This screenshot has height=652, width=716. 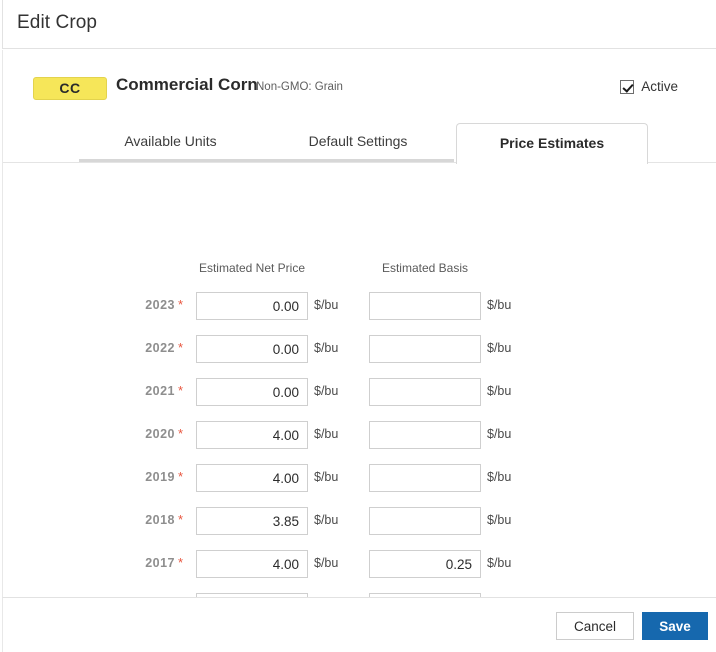 What do you see at coordinates (187, 84) in the screenshot?
I see `crop-name: Commercial Corn` at bounding box center [187, 84].